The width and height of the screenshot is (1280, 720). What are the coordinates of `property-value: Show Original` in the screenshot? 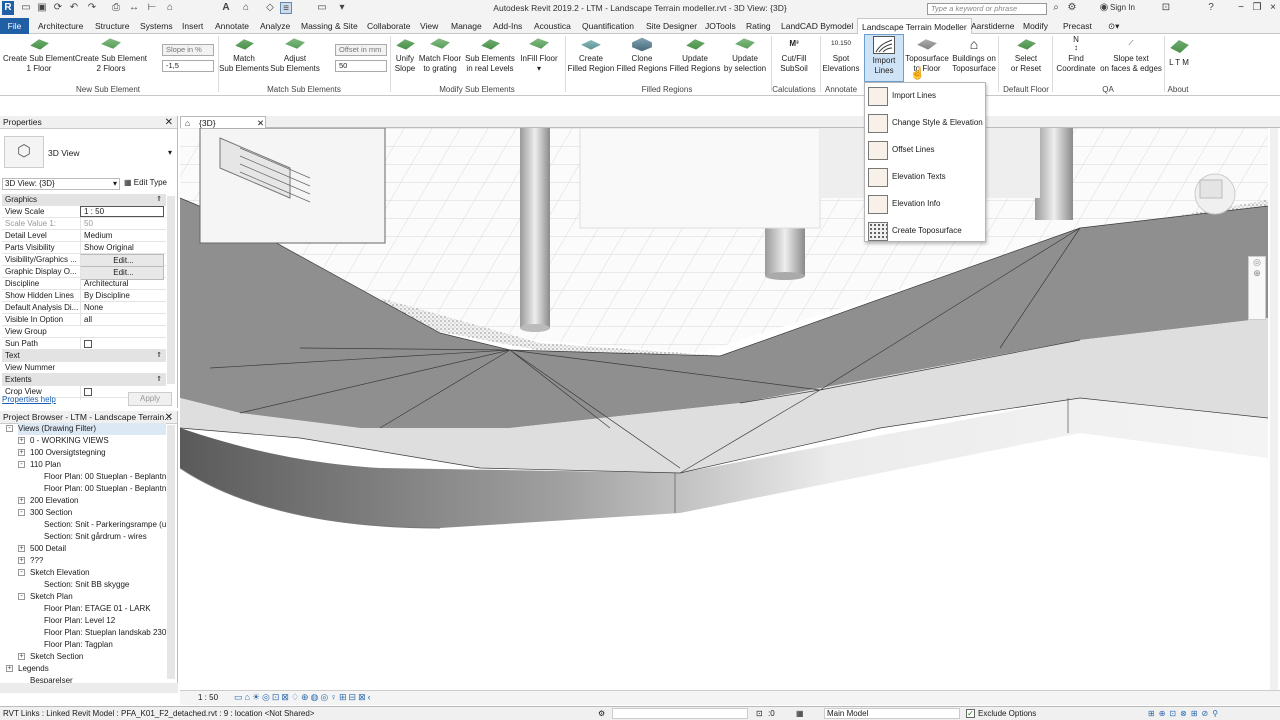 It's located at (122, 248).